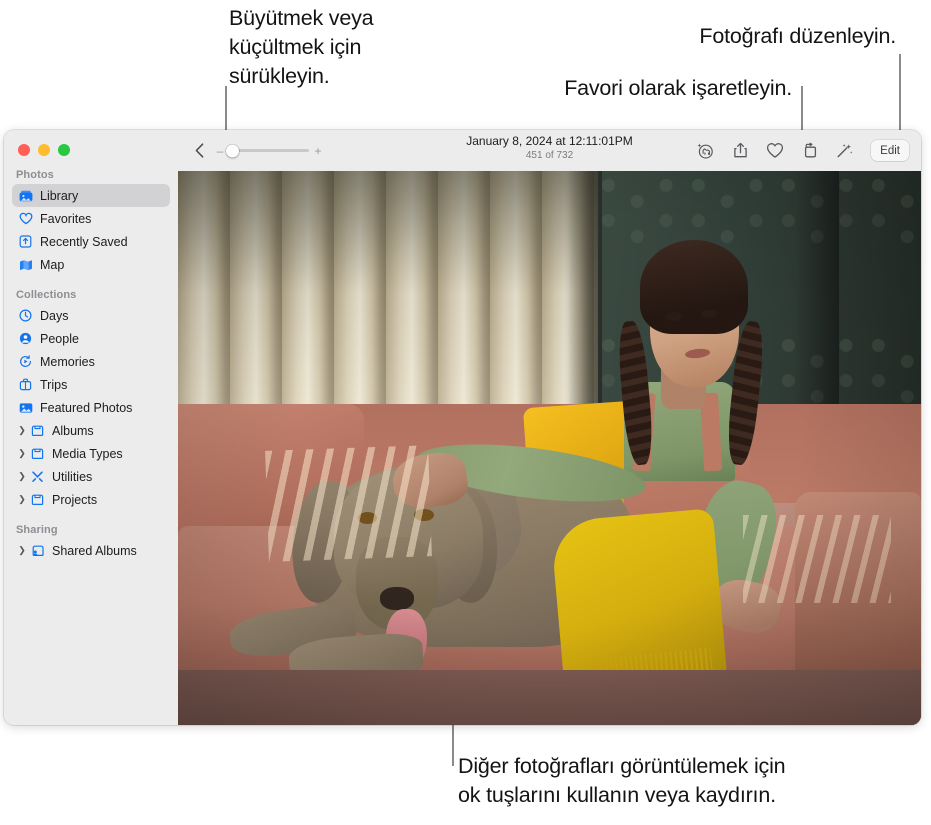 The height and width of the screenshot is (825, 931). Describe the element at coordinates (94, 550) in the screenshot. I see `sidebar-item-label: Shared Albums` at that location.